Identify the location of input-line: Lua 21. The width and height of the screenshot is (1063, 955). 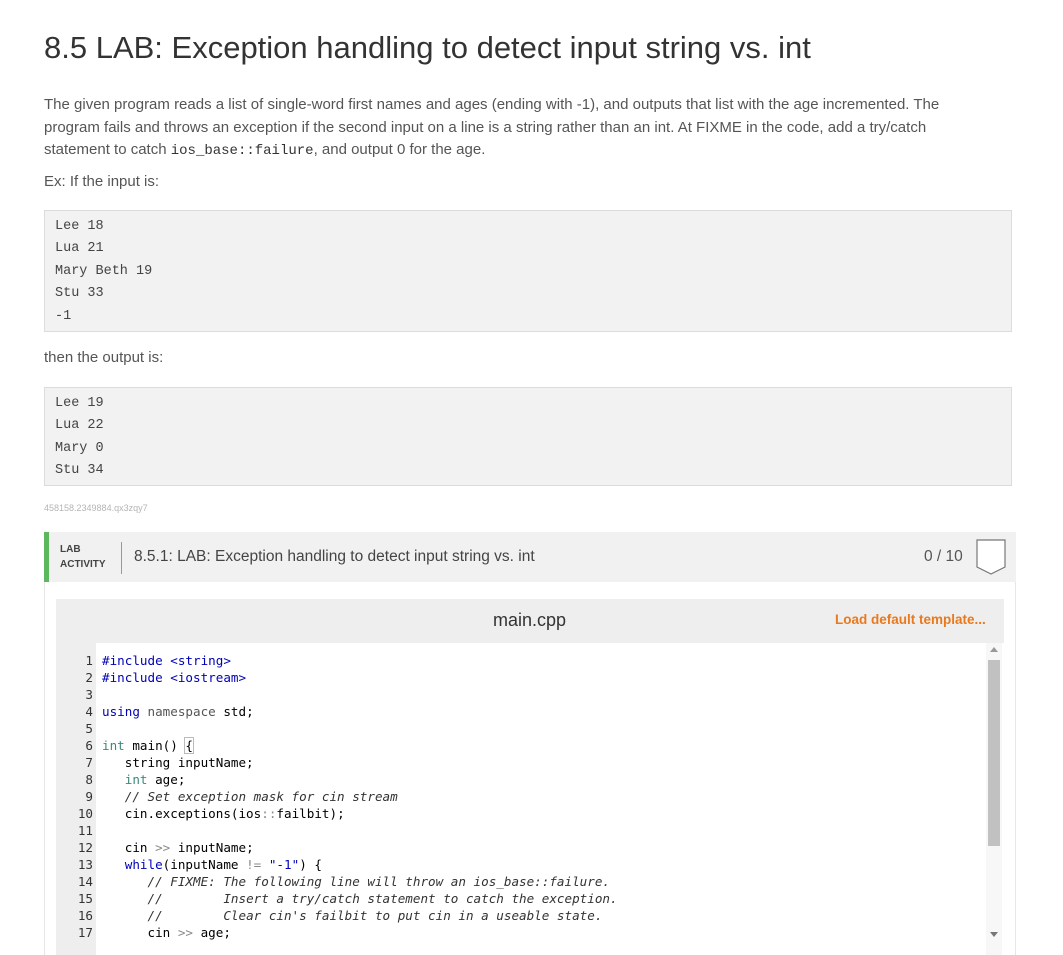
(79, 249).